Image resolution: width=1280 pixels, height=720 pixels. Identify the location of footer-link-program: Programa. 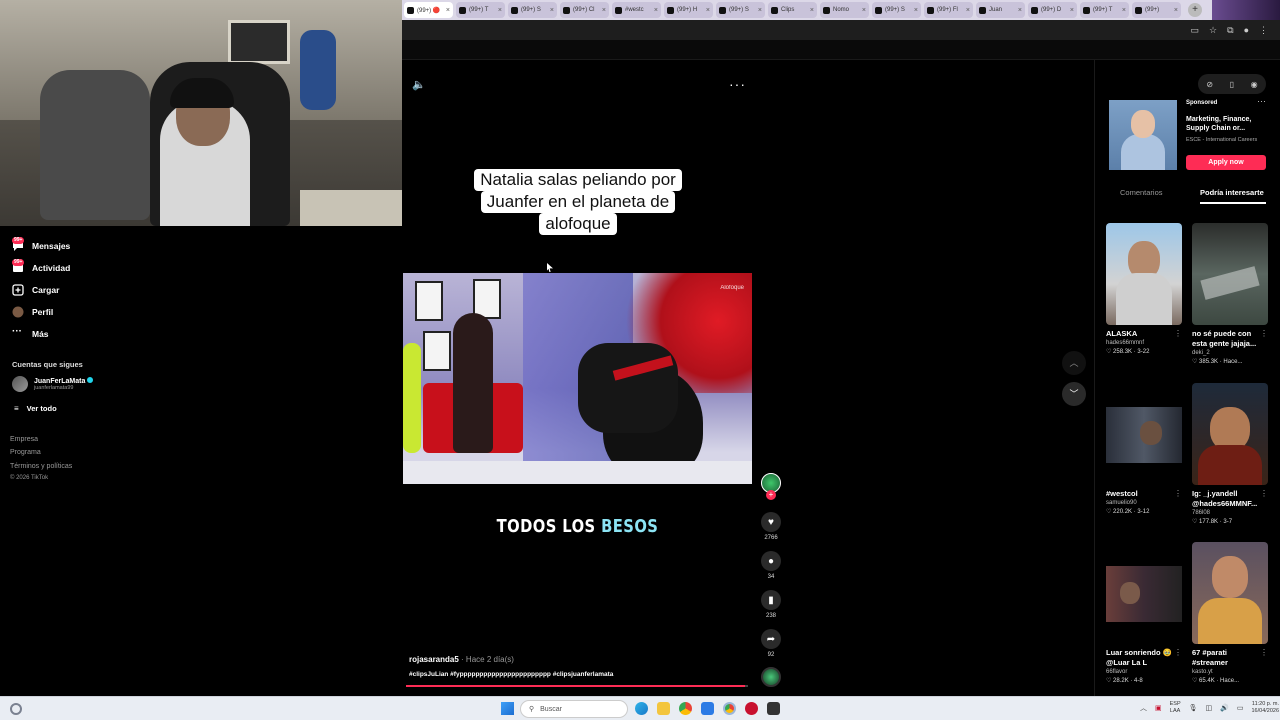
(25, 452).